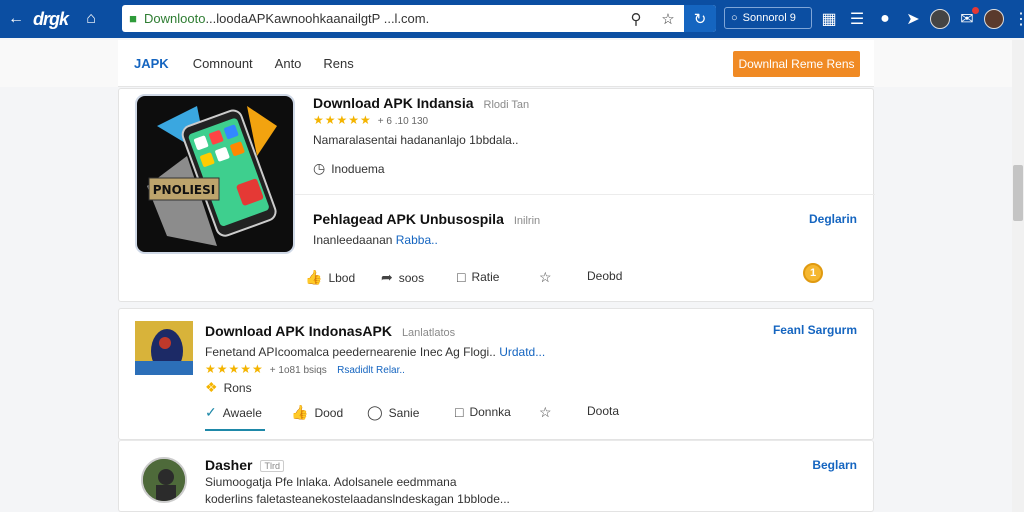 Image resolution: width=1024 pixels, height=512 pixels. Describe the element at coordinates (228, 387) in the screenshot. I see `badge-label: ❖ Rons` at that location.